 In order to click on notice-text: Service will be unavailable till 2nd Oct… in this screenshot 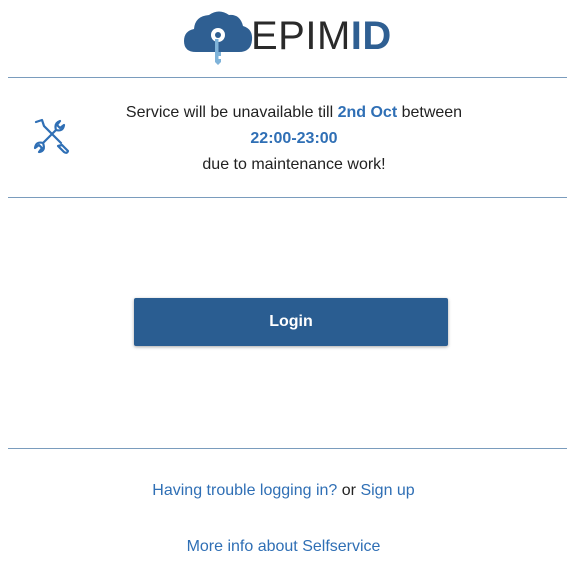, I will do `click(294, 139)`.